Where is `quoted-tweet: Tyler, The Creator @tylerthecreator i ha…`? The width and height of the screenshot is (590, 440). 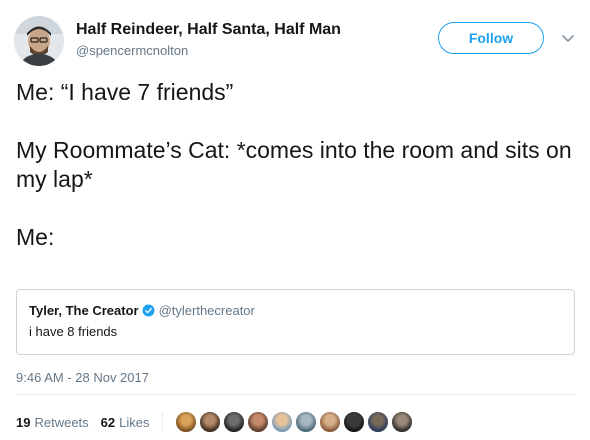
quoted-tweet: Tyler, The Creator @tylerthecreator i ha… is located at coordinates (295, 322).